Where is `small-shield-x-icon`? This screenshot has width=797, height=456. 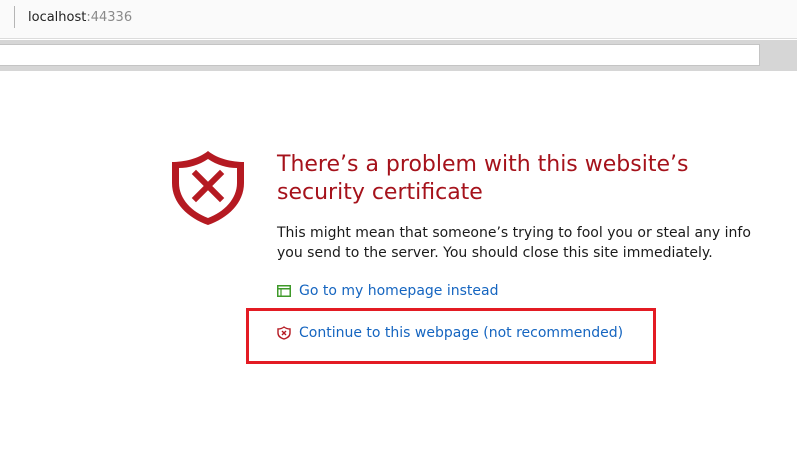 small-shield-x-icon is located at coordinates (288, 333).